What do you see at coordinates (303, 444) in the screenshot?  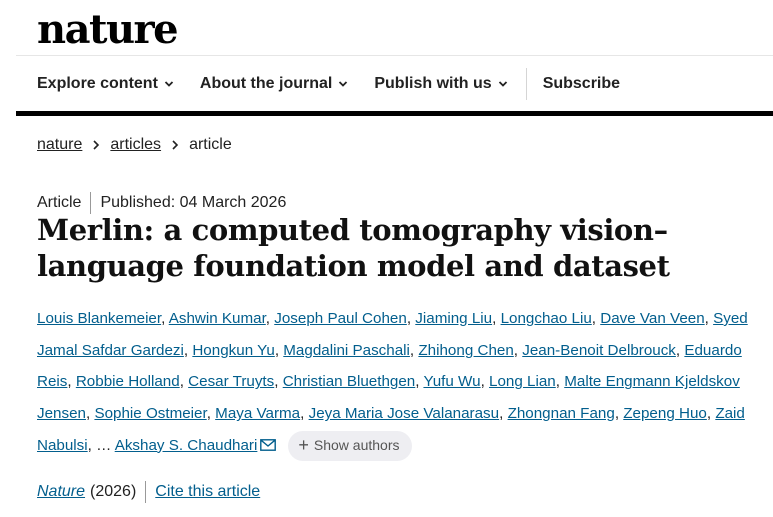 I see `plus-icon: +` at bounding box center [303, 444].